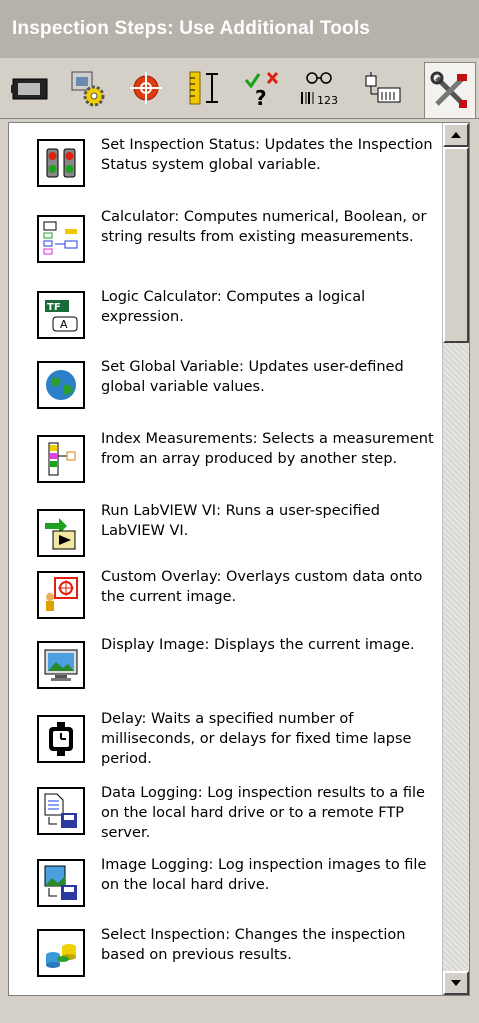  I want to click on logic-icon-tf-label: TF, so click(54, 307).